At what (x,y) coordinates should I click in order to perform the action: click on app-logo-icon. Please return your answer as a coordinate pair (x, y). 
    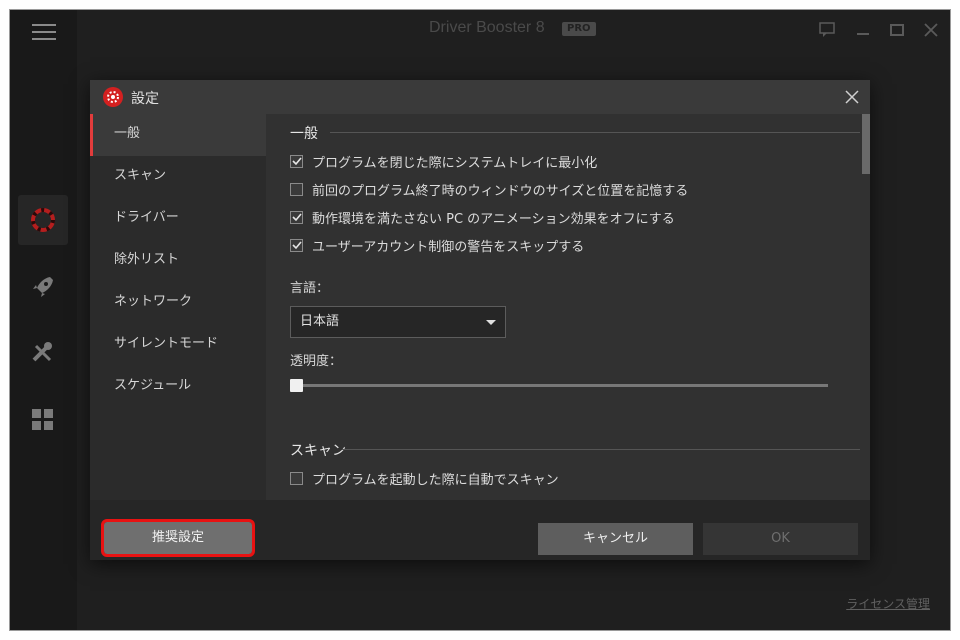
    Looking at the image, I should click on (113, 97).